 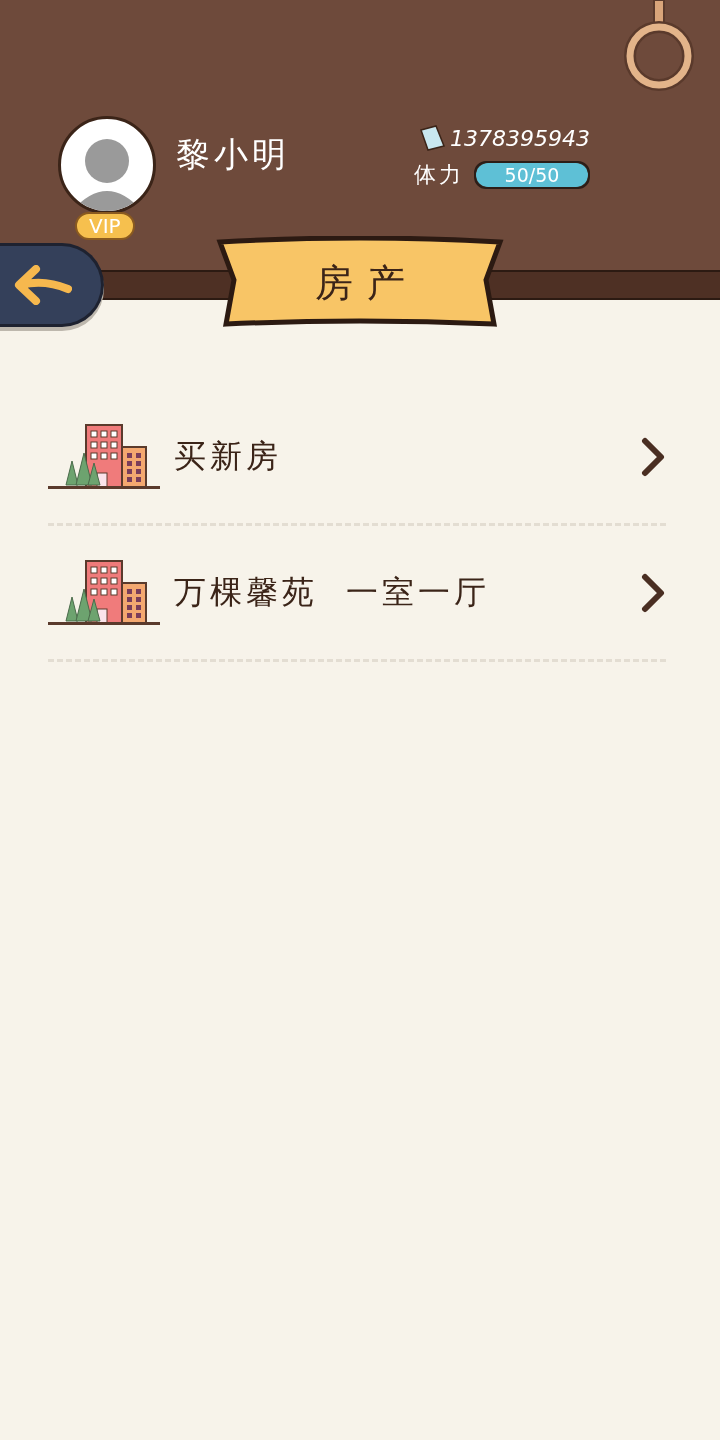 What do you see at coordinates (357, 458) in the screenshot?
I see `property-row: 买新房` at bounding box center [357, 458].